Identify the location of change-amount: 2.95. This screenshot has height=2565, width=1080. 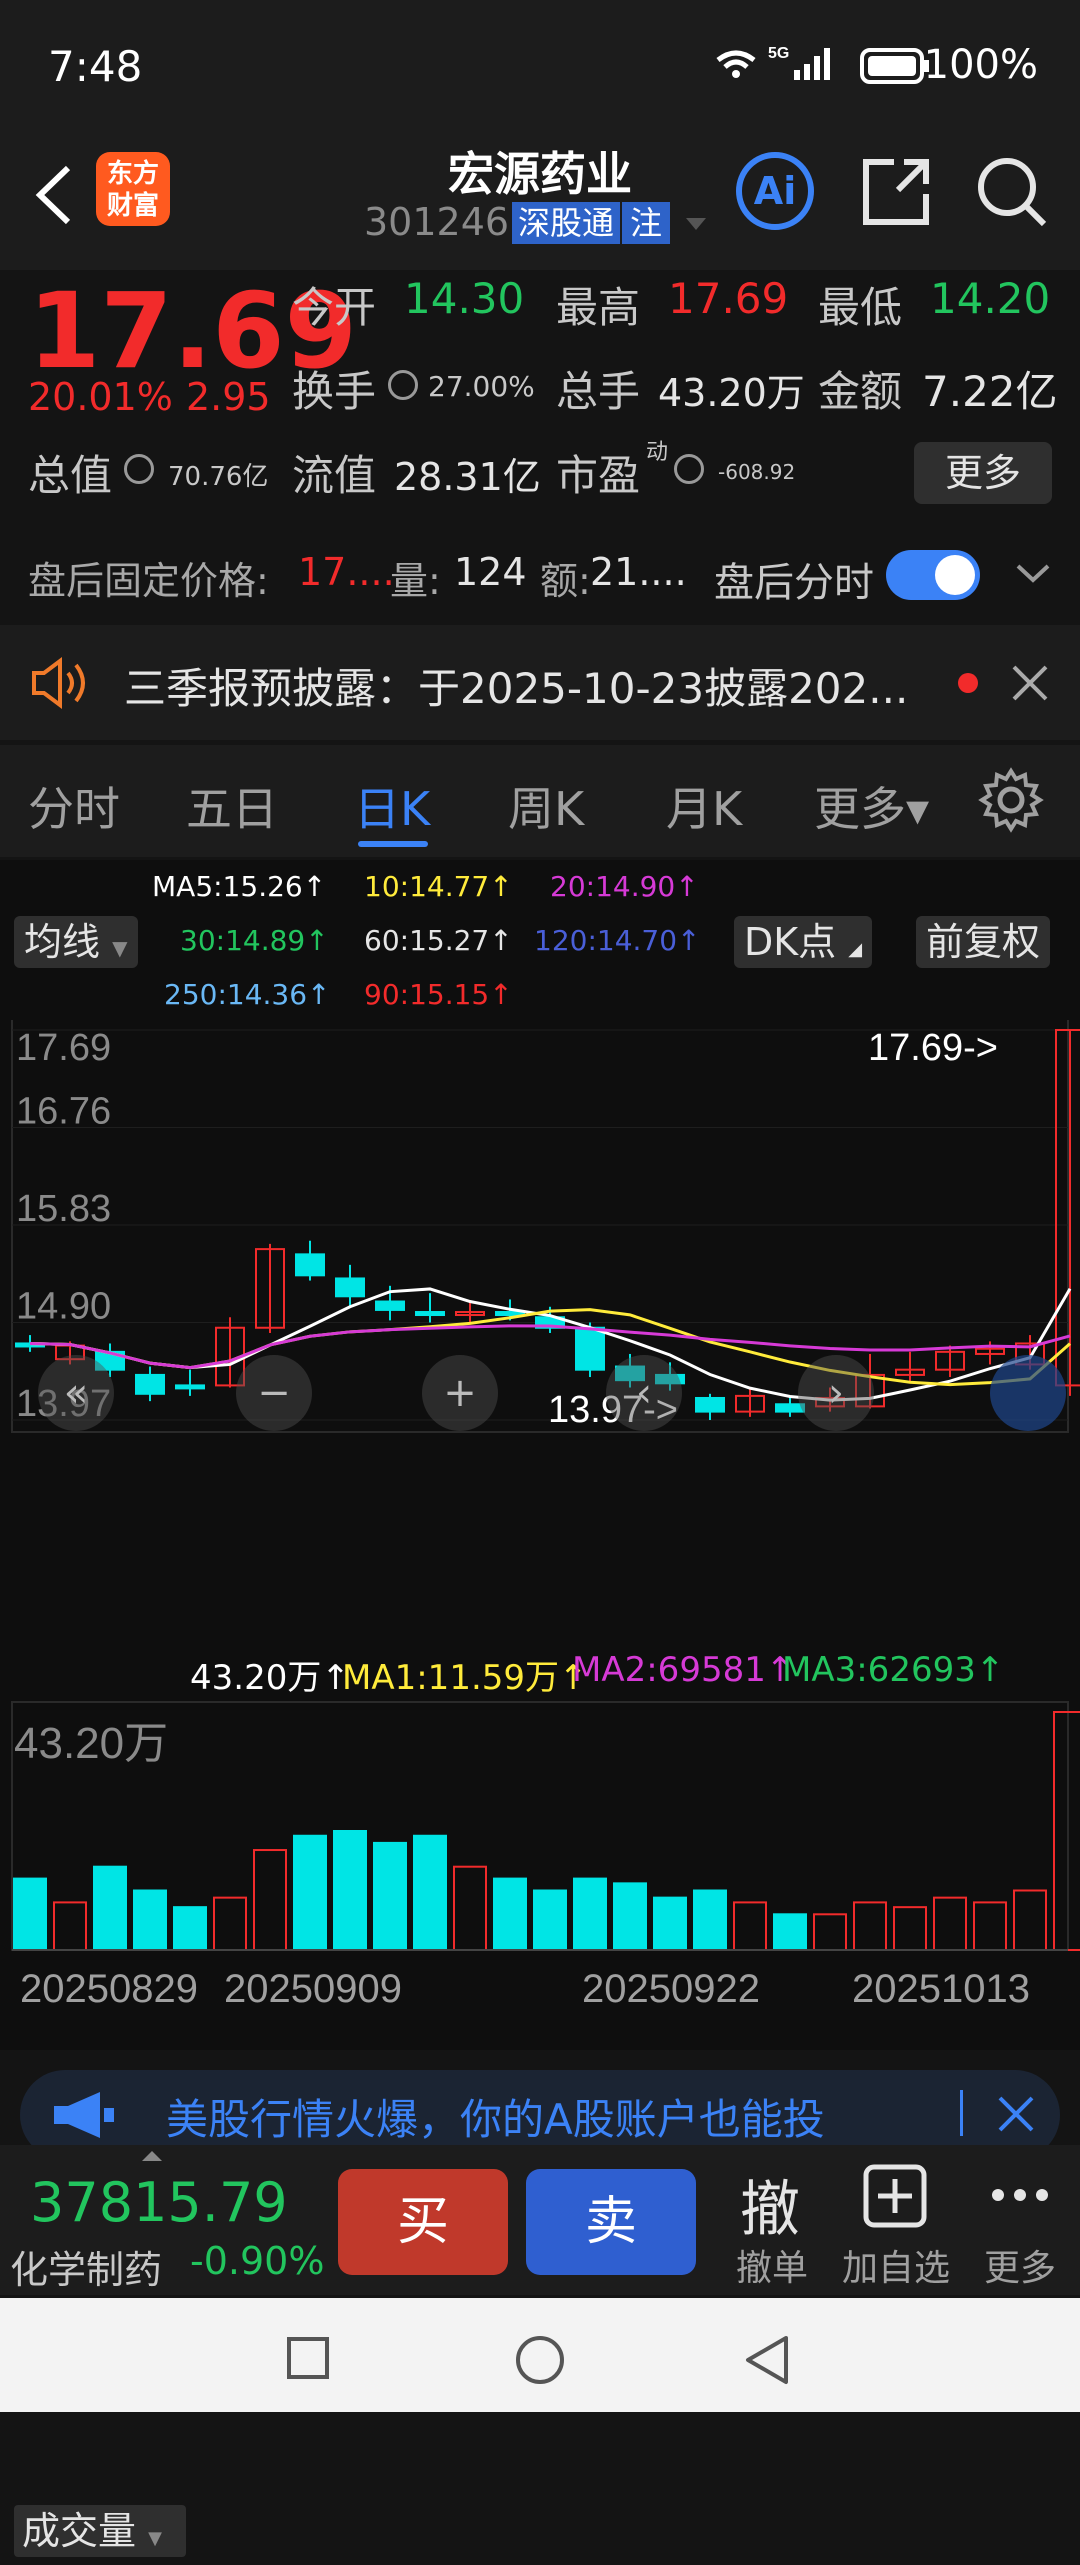
(228, 397).